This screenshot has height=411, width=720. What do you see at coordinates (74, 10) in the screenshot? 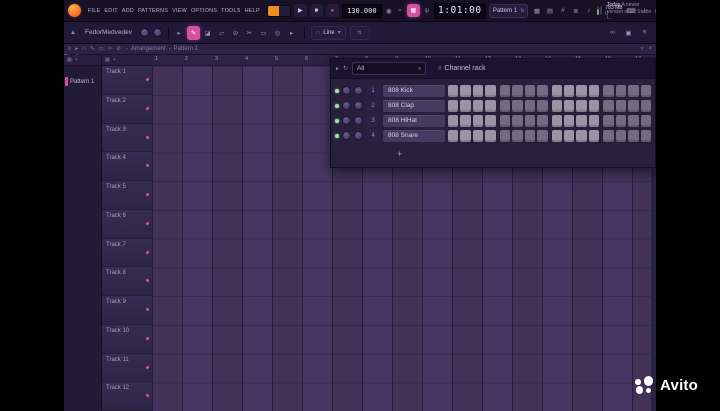
I see `fl-studio-logo-icon` at bounding box center [74, 10].